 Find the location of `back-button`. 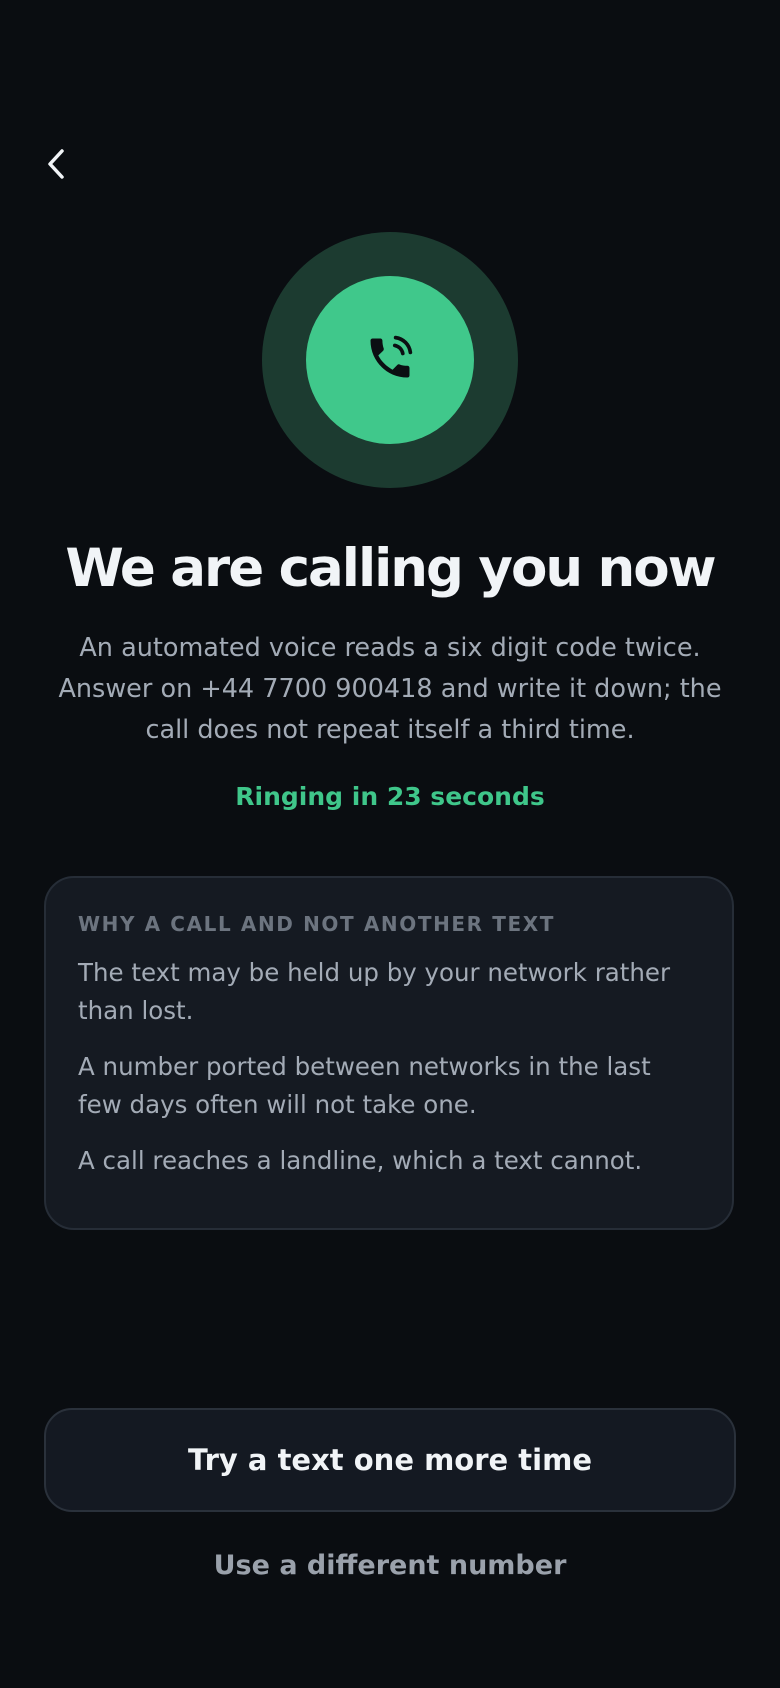

back-button is located at coordinates (56, 166).